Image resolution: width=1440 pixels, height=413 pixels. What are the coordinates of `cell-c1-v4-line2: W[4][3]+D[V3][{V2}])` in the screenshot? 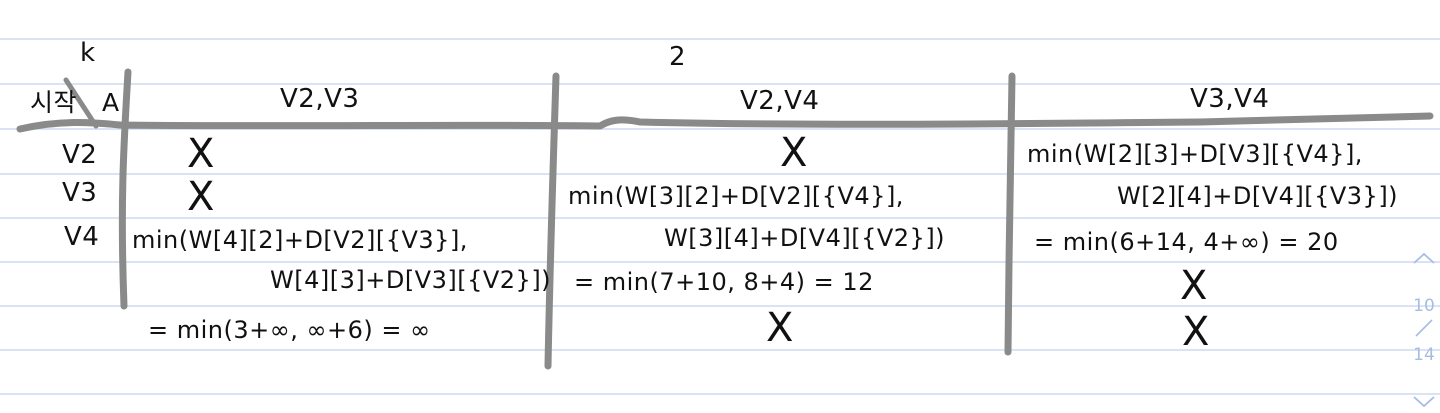 It's located at (411, 280).